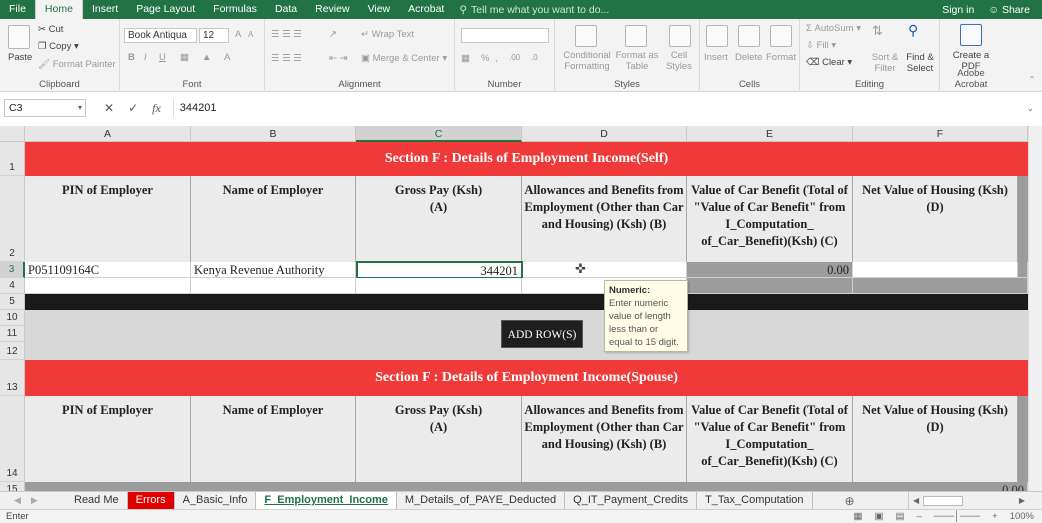  Describe the element at coordinates (755, 500) in the screenshot. I see `sheet-tab-tax-computation: T_Tax_Computation` at that location.